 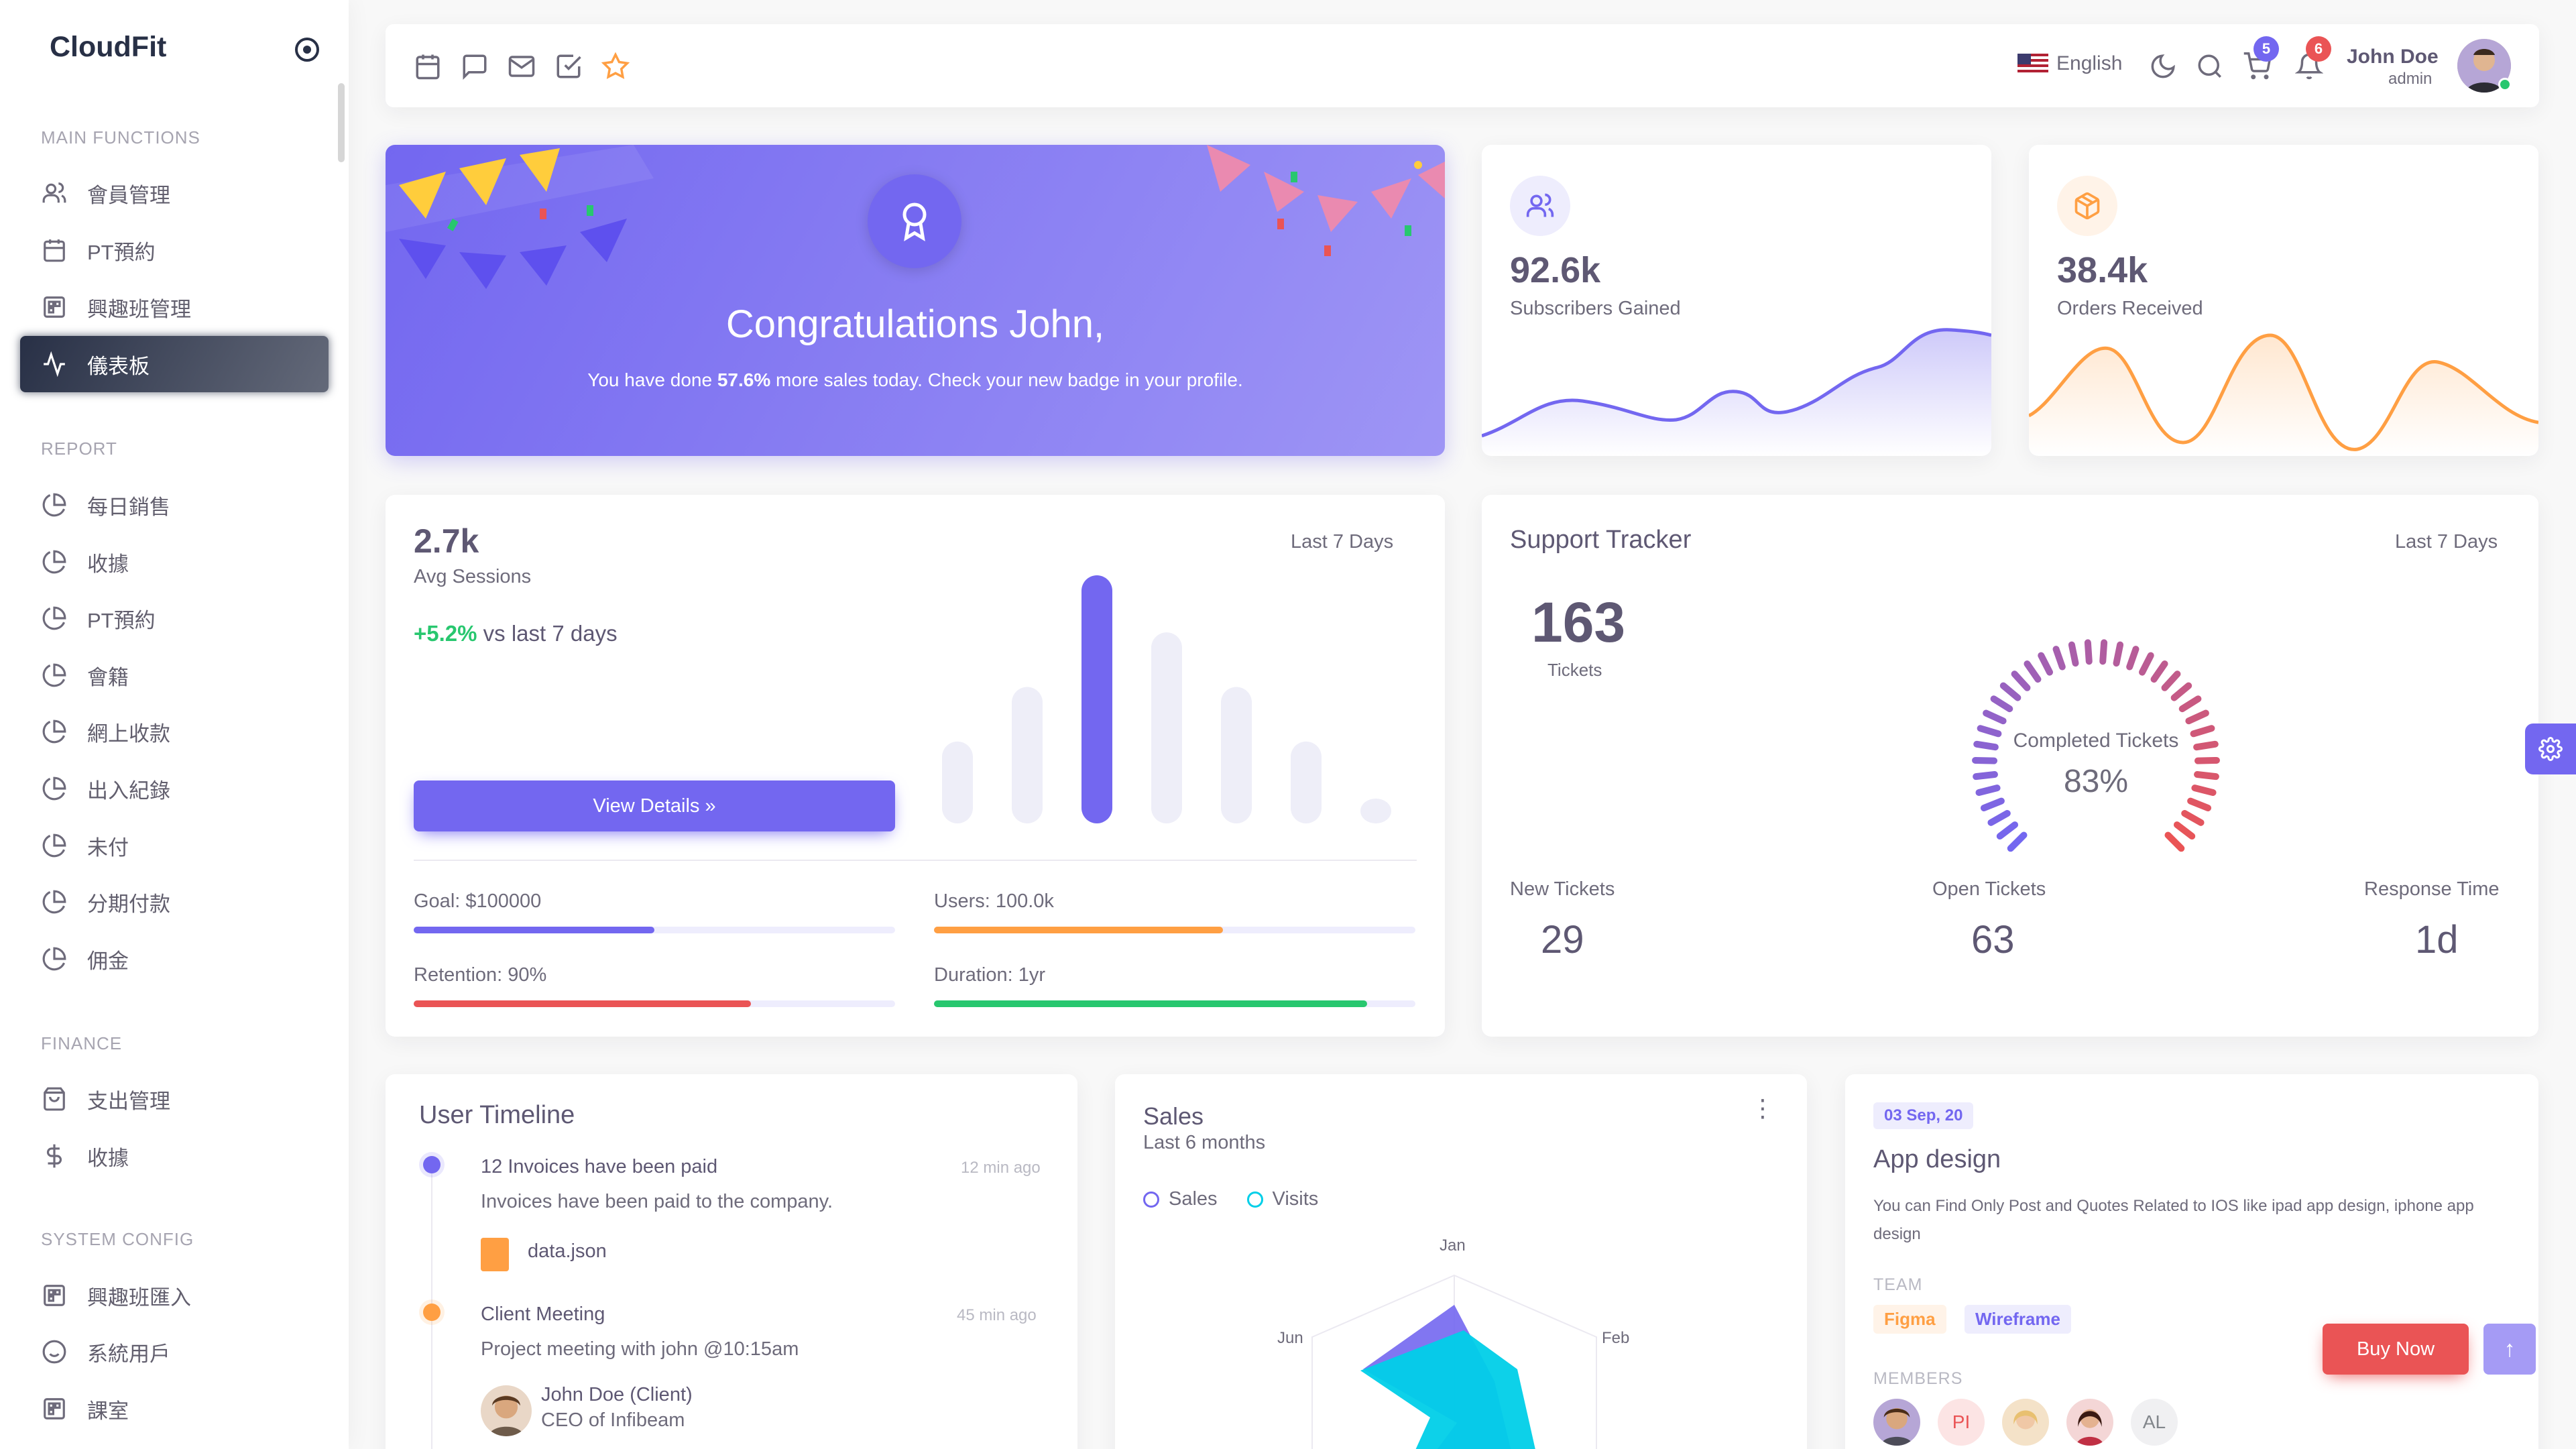 I want to click on sidebar-item-members: 會員管理, so click(x=174, y=193).